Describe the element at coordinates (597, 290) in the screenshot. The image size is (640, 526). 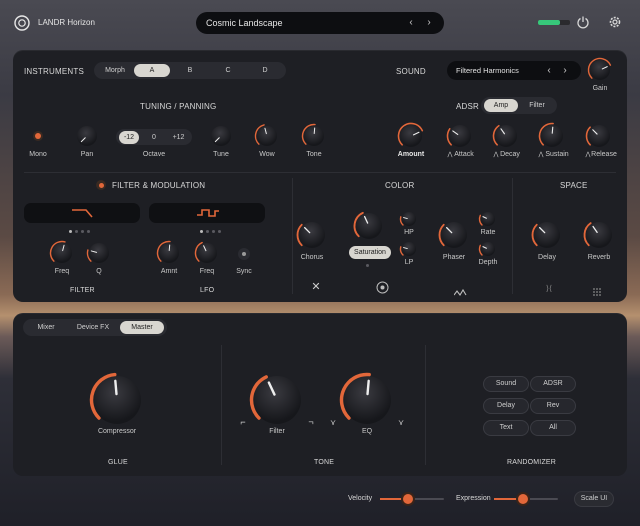
I see `reverb-mode-icon` at that location.